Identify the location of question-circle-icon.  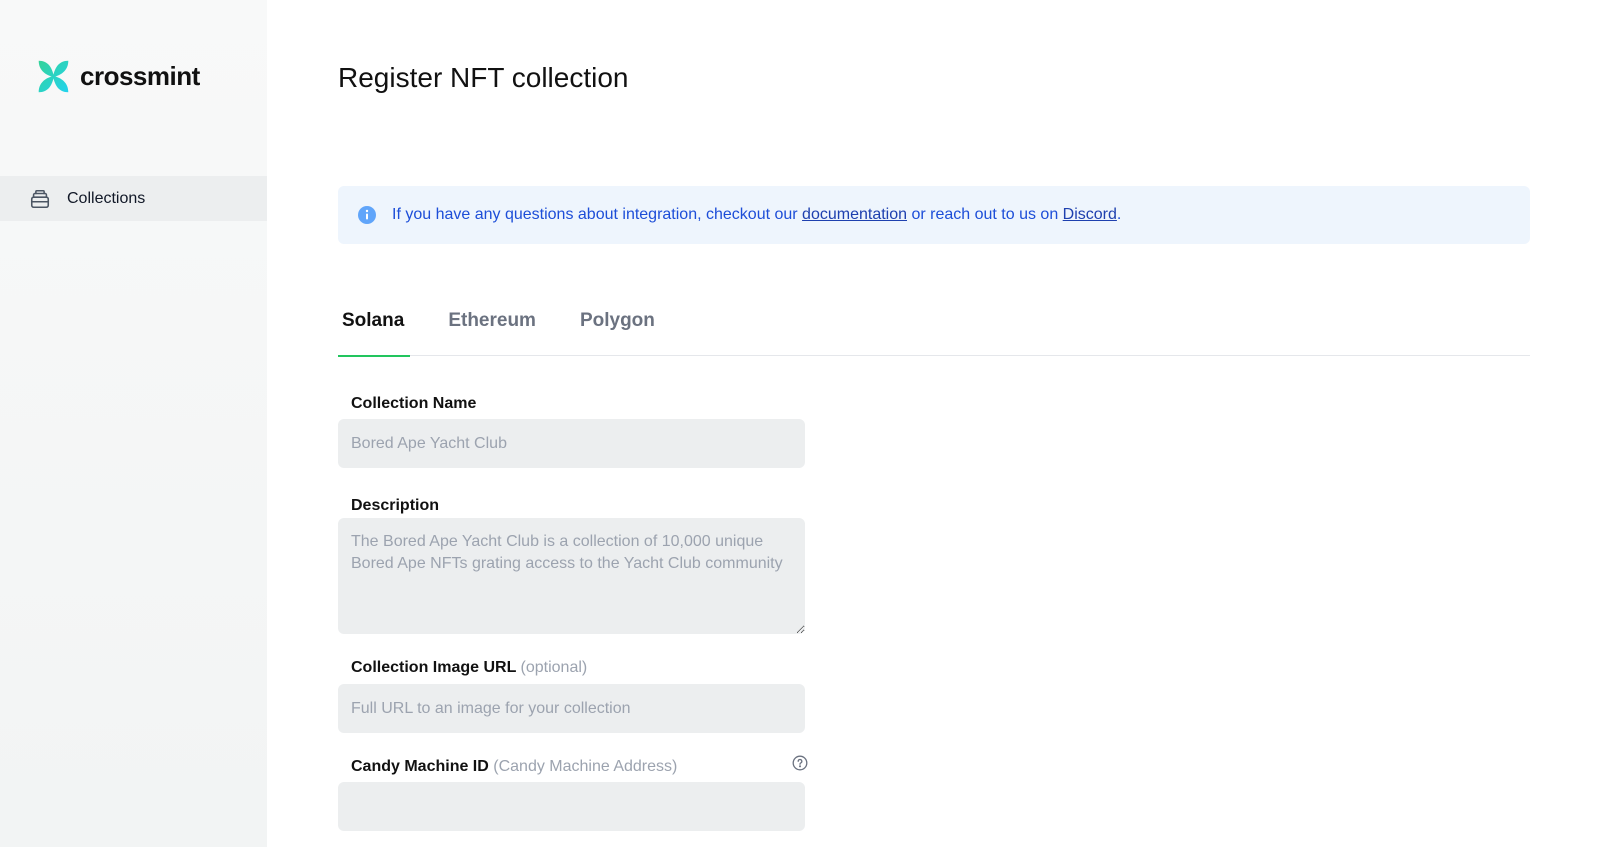
(800, 763).